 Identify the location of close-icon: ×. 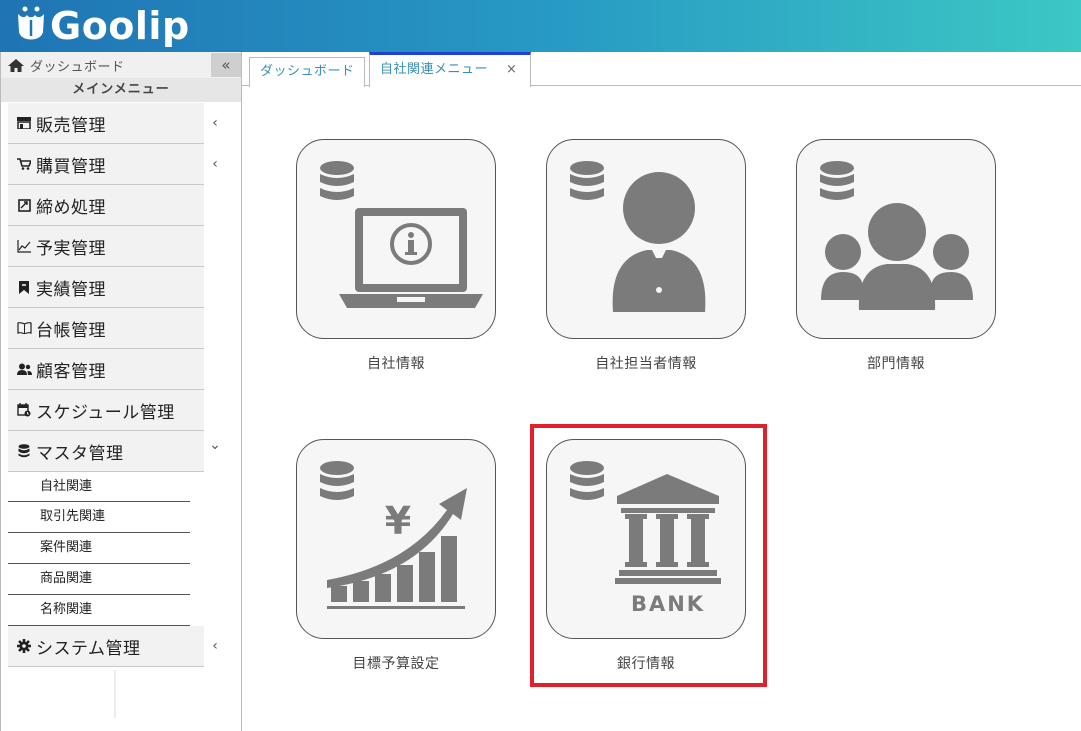
(511, 70).